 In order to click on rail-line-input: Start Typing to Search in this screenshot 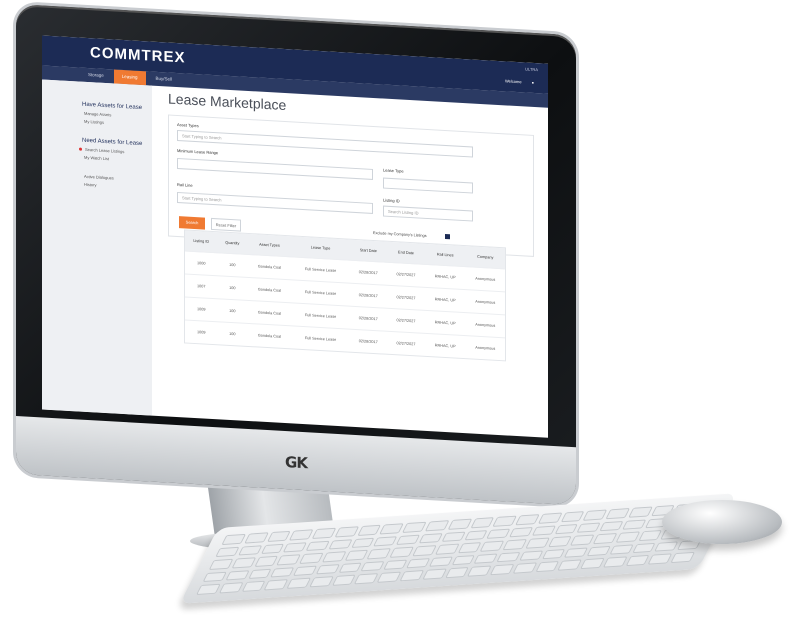, I will do `click(275, 203)`.